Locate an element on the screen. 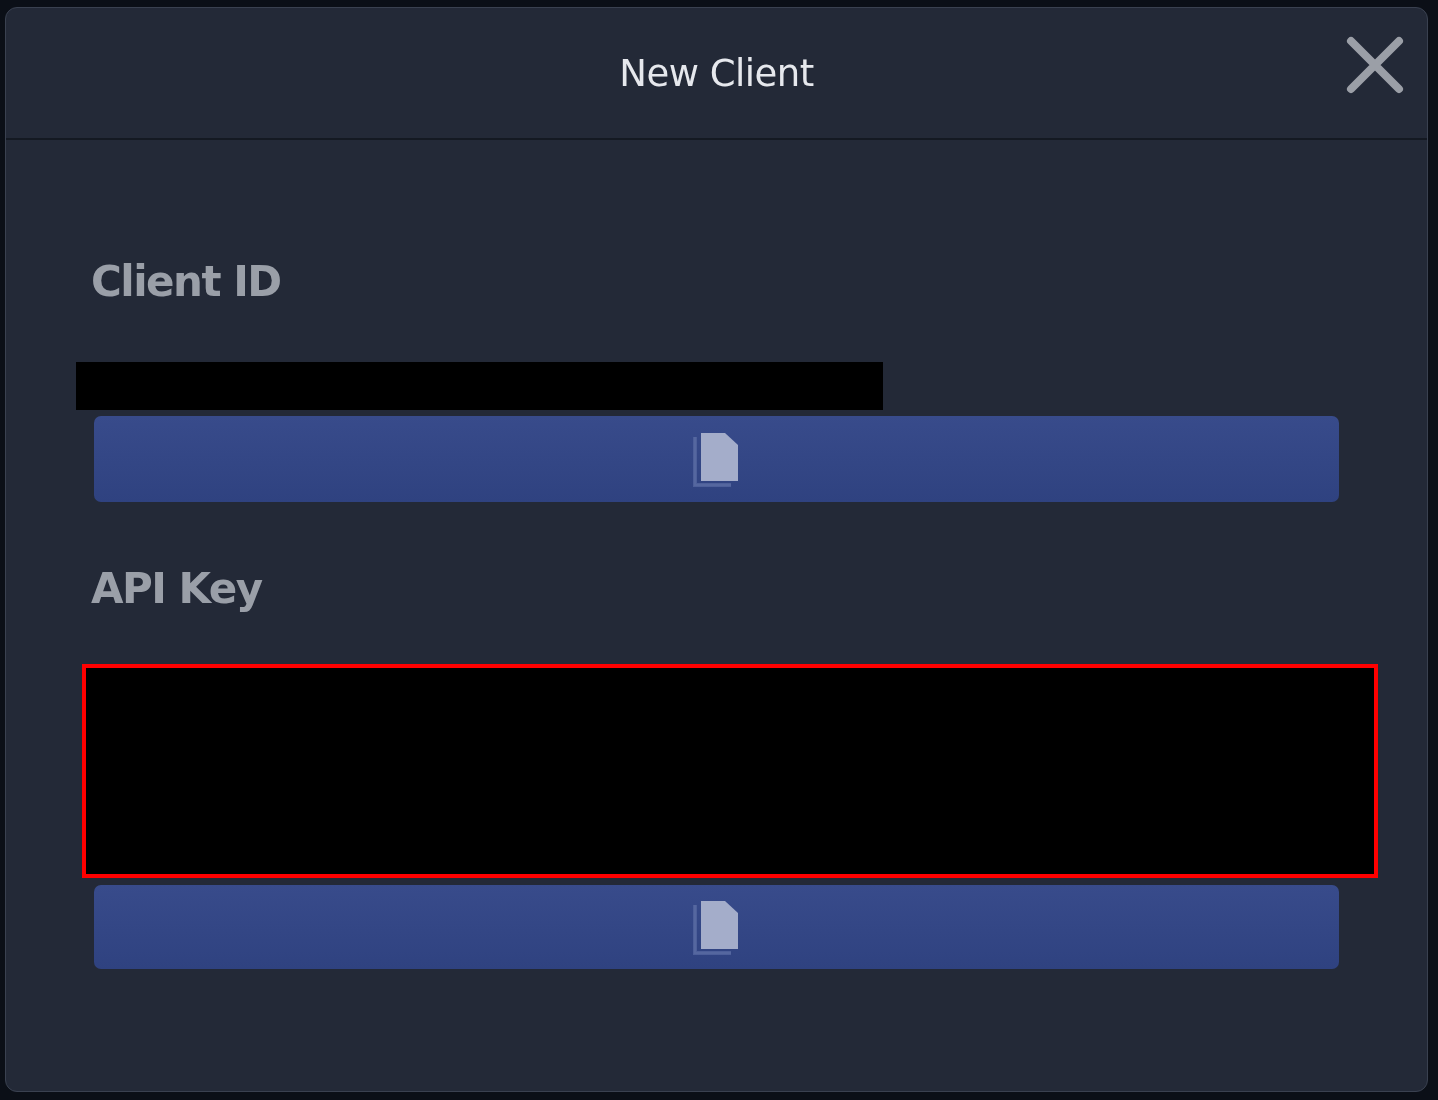 The width and height of the screenshot is (1438, 1100). field-label: Client ID is located at coordinates (186, 282).